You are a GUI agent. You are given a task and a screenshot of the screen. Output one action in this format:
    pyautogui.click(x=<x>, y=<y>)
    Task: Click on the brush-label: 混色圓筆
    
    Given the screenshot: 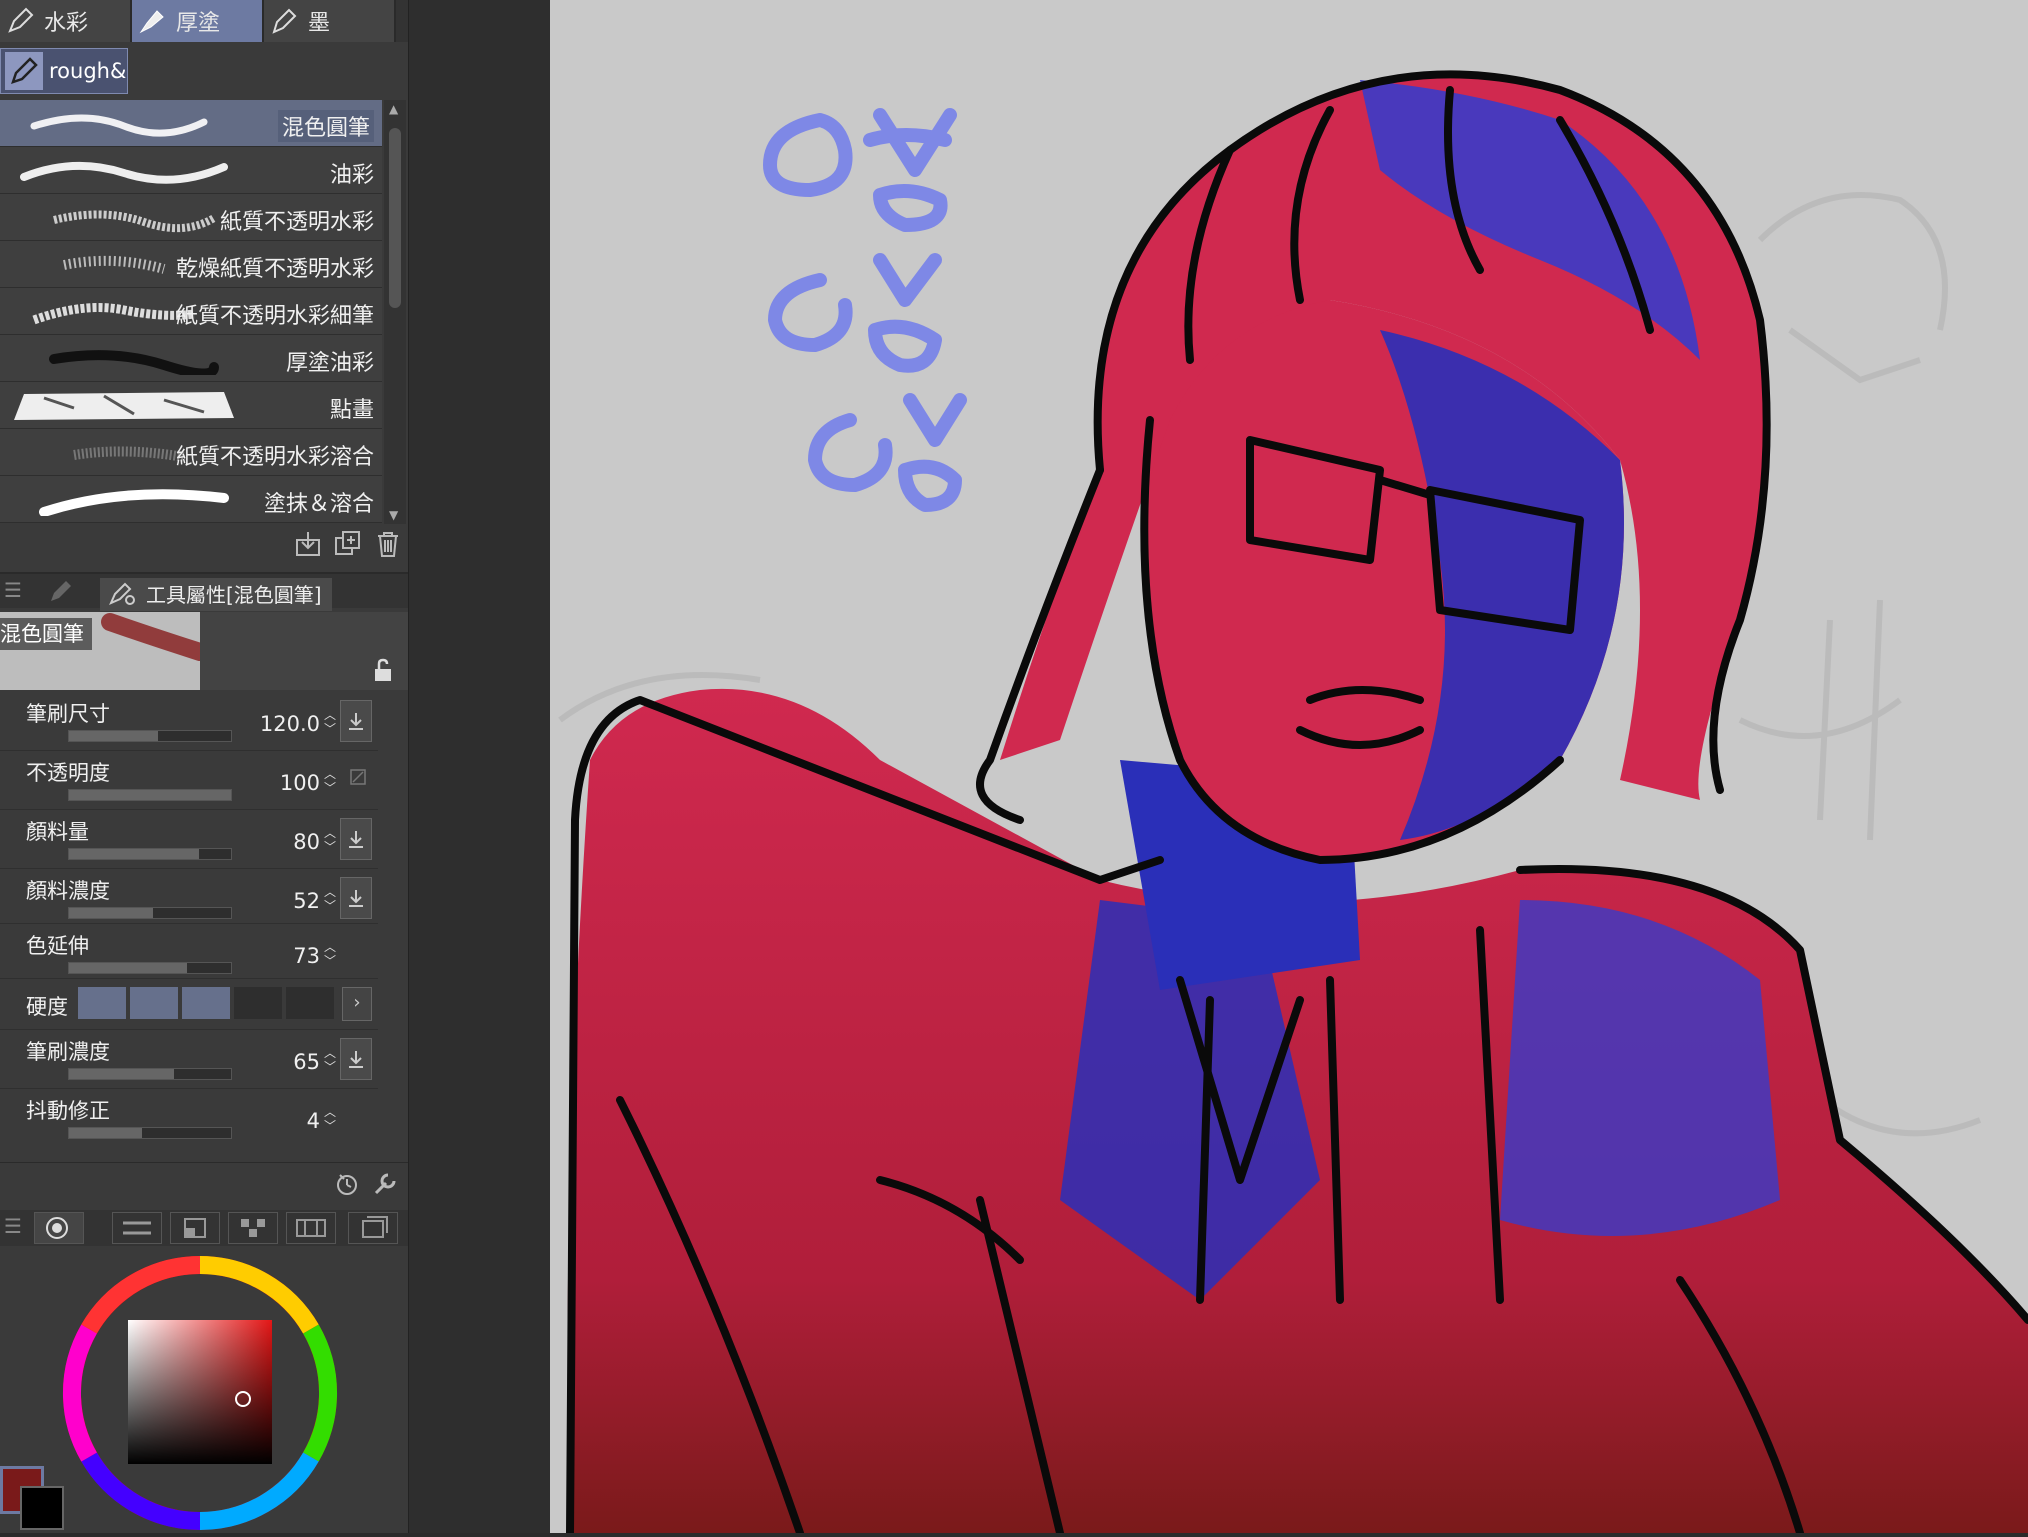 What is the action you would take?
    pyautogui.click(x=325, y=126)
    